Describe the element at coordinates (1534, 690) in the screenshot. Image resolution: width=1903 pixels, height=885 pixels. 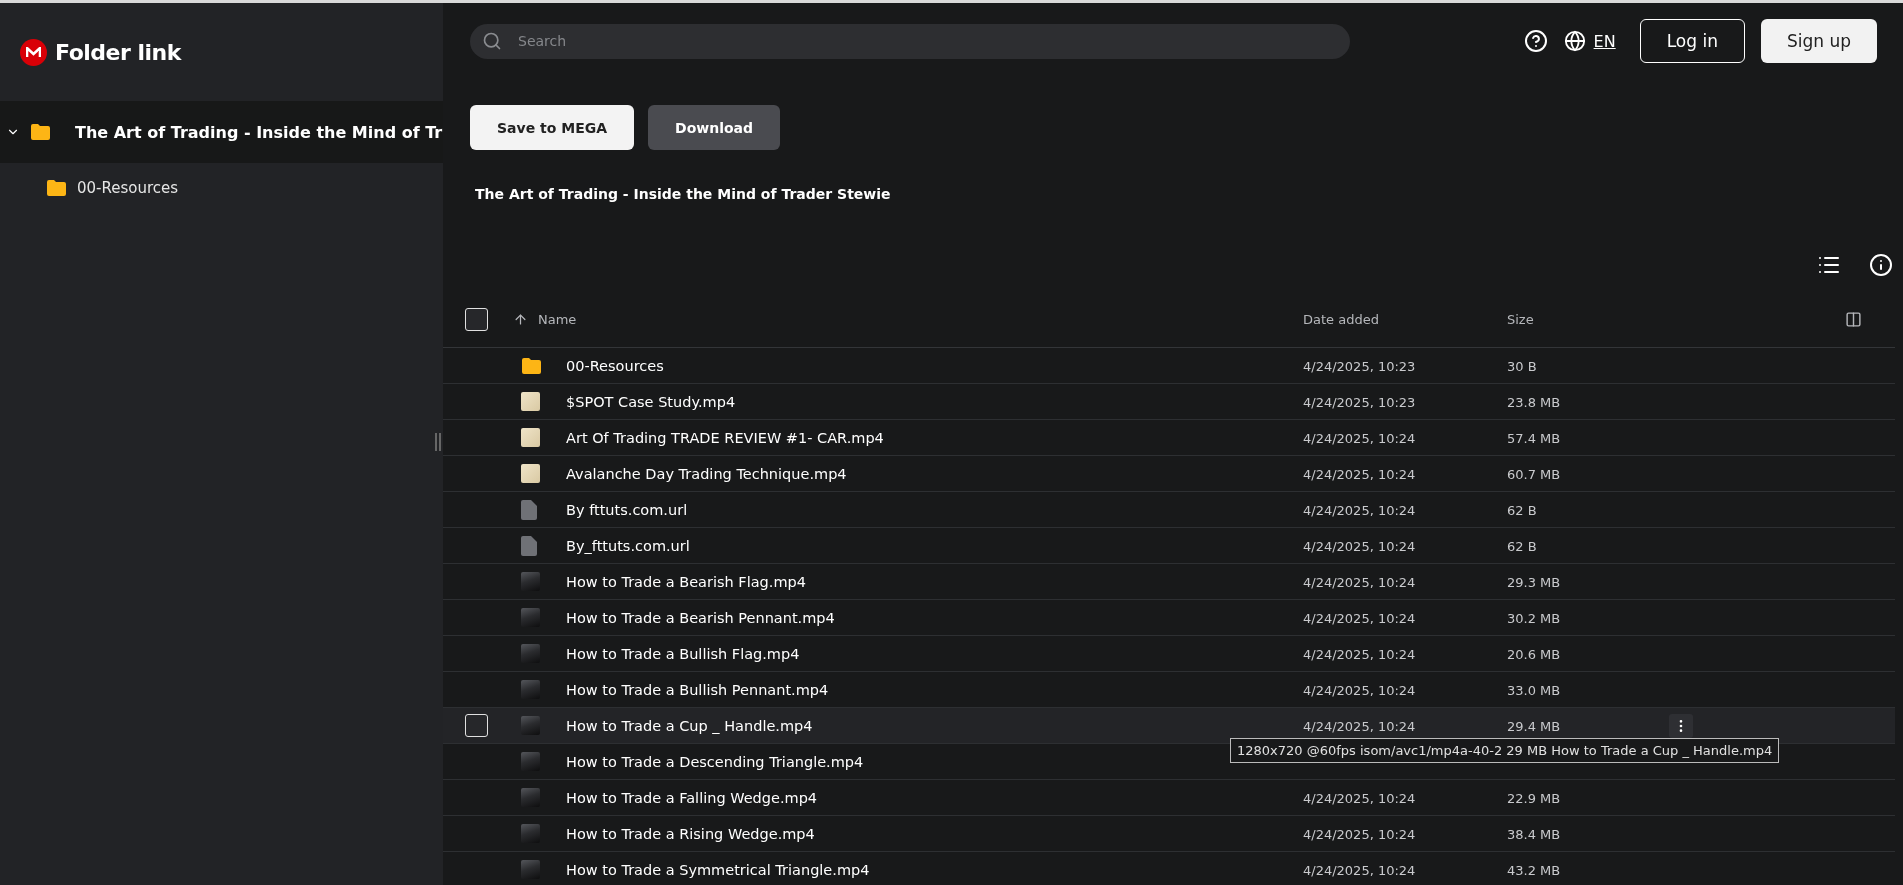
I see `size-cell: 33.0 MB` at that location.